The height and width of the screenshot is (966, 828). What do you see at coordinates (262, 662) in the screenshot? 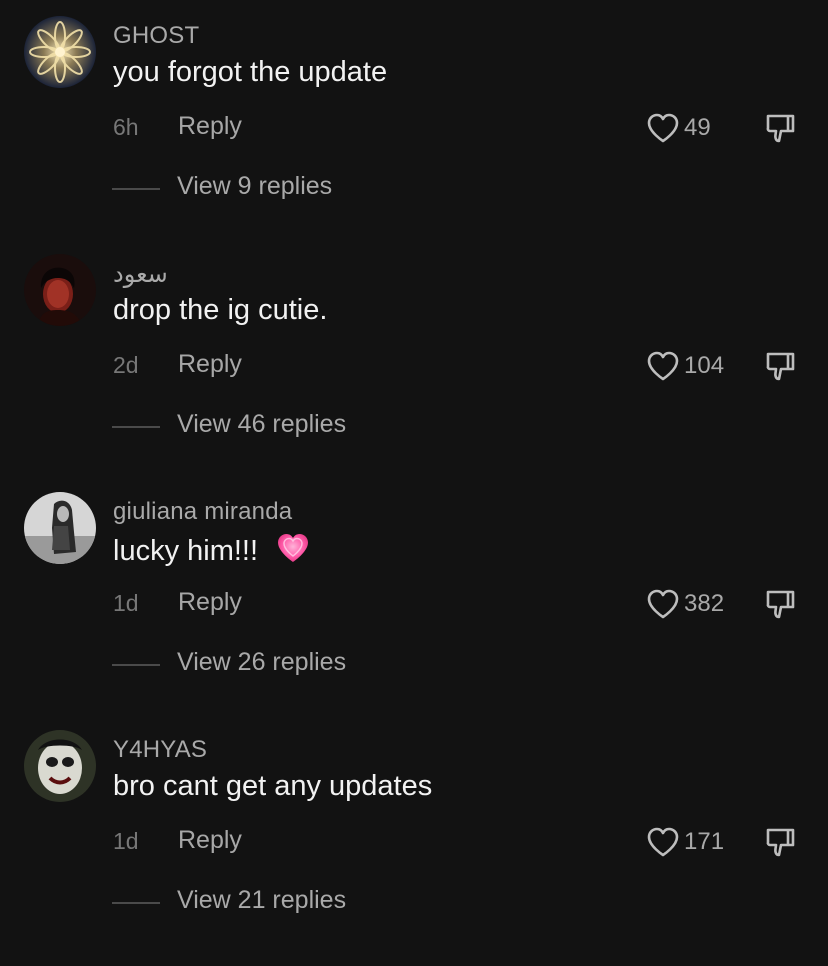
I see `view-replies-label: View 26 replies` at bounding box center [262, 662].